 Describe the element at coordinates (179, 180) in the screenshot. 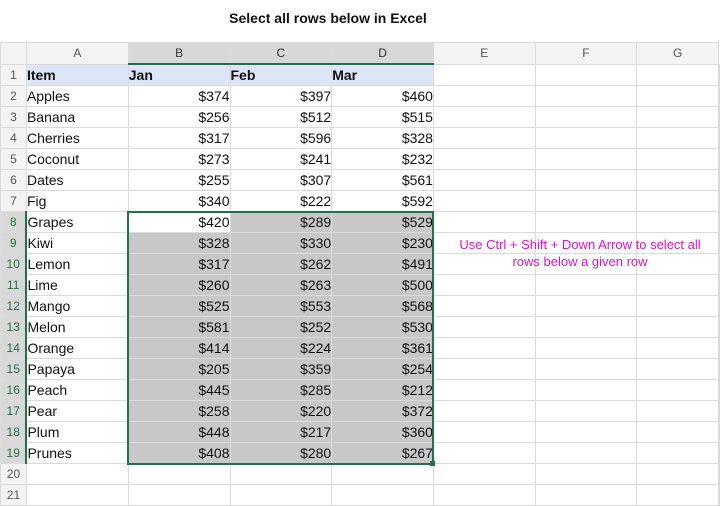

I see `value-cell-jan: $255` at that location.